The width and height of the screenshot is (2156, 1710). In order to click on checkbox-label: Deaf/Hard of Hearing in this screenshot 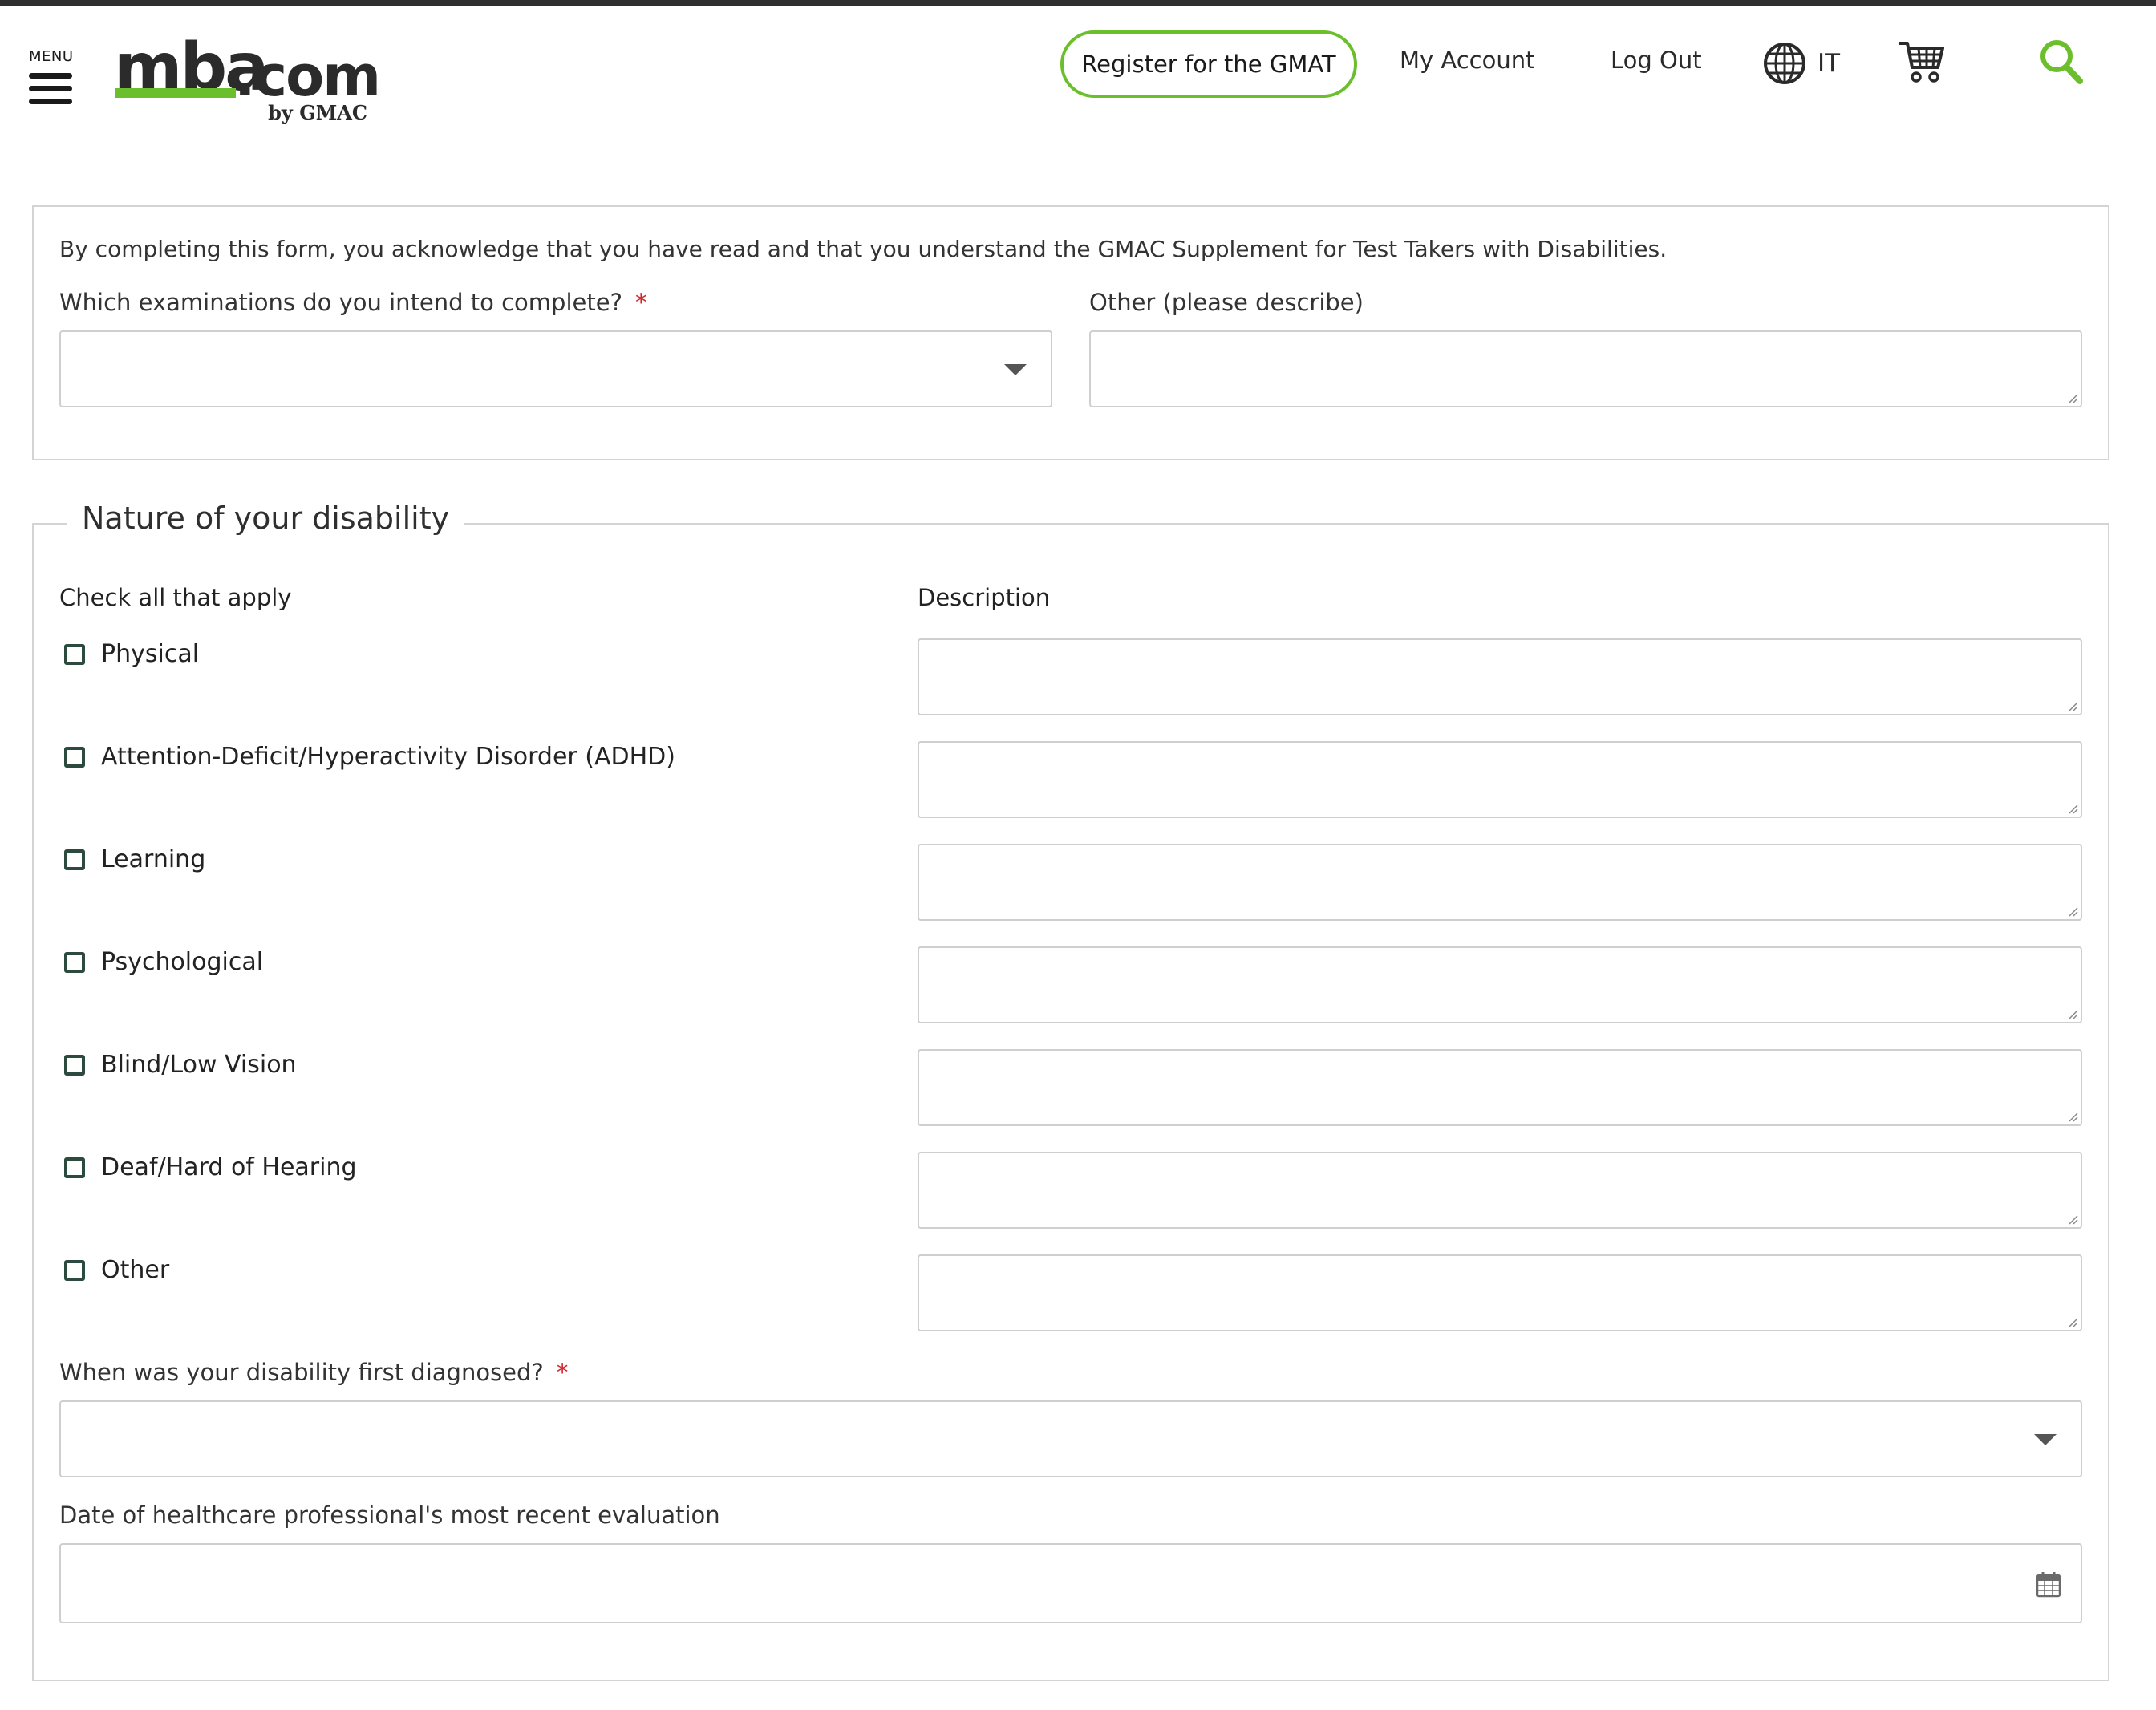, I will do `click(229, 1167)`.